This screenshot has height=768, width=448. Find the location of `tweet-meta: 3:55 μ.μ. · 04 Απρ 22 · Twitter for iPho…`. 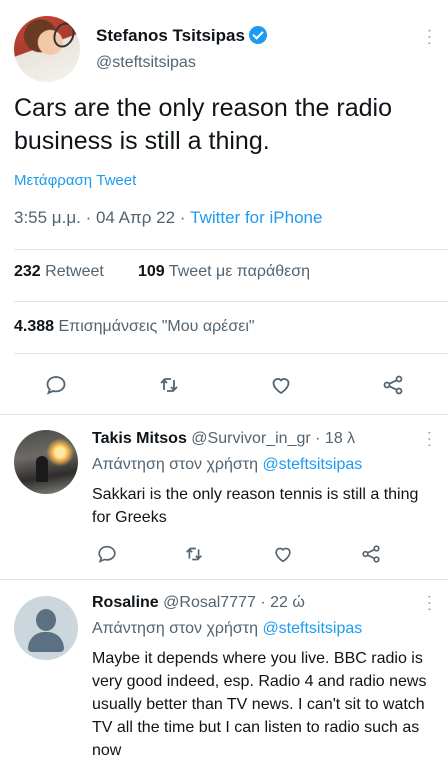

tweet-meta: 3:55 μ.μ. · 04 Απρ 22 · Twitter for iPho… is located at coordinates (168, 217).